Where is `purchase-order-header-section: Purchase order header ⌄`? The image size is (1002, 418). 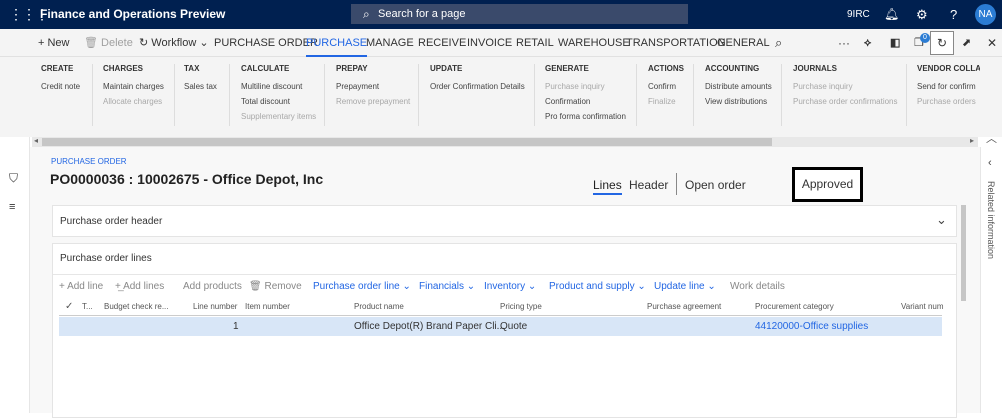 purchase-order-header-section: Purchase order header ⌄ is located at coordinates (504, 221).